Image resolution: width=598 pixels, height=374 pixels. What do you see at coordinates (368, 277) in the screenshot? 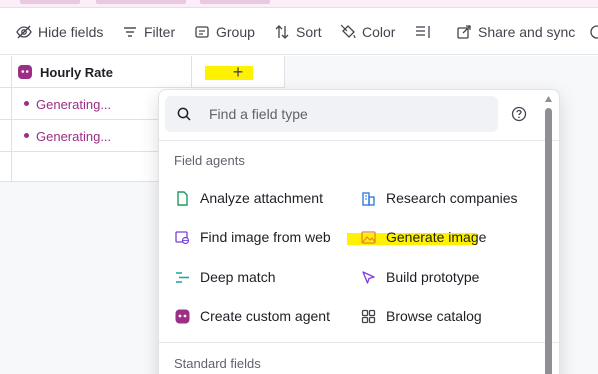
I see `cursor-arrow-icon` at bounding box center [368, 277].